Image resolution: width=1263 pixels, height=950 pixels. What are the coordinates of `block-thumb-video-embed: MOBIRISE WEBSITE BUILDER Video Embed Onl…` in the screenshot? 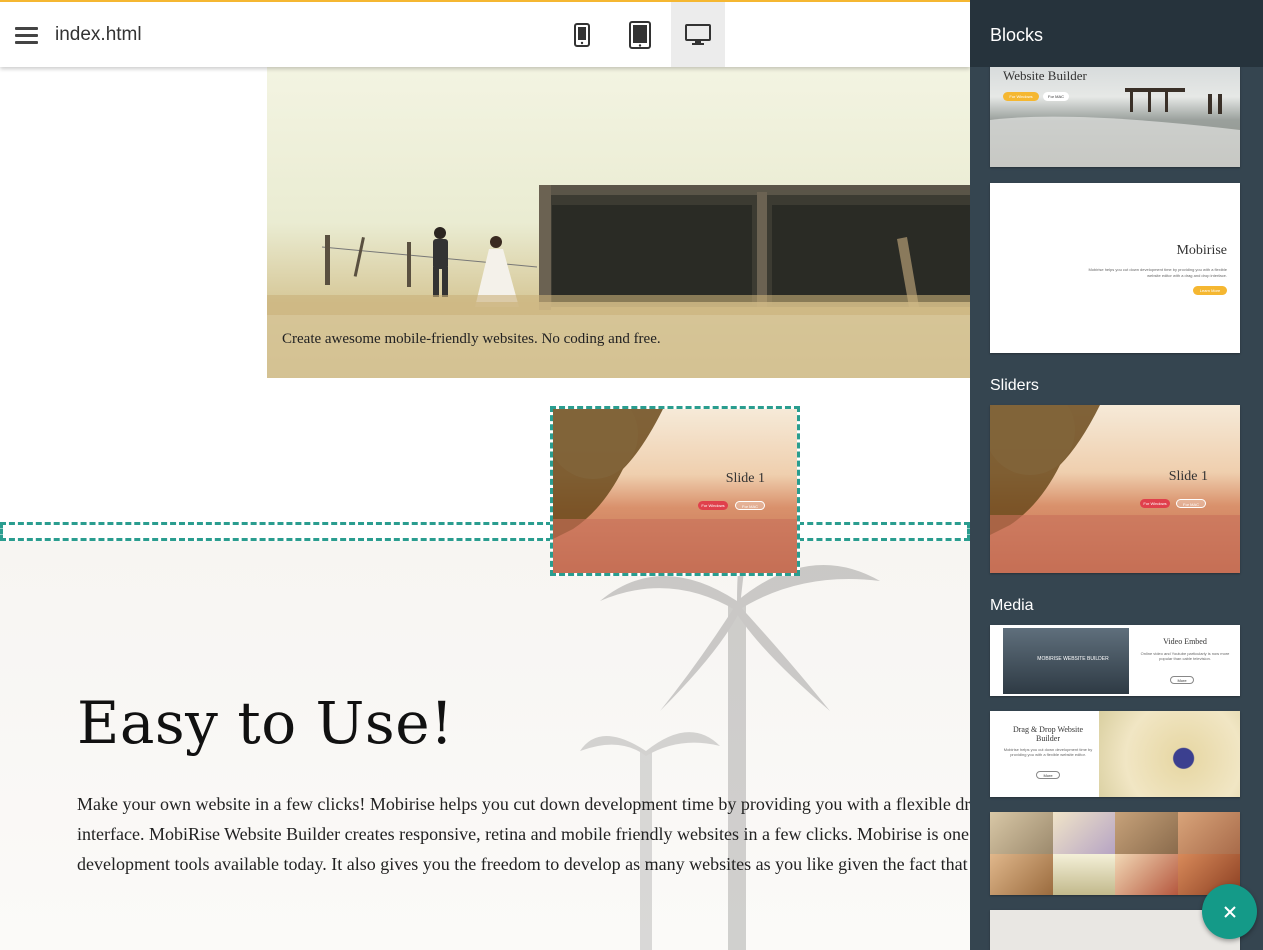 It's located at (1115, 660).